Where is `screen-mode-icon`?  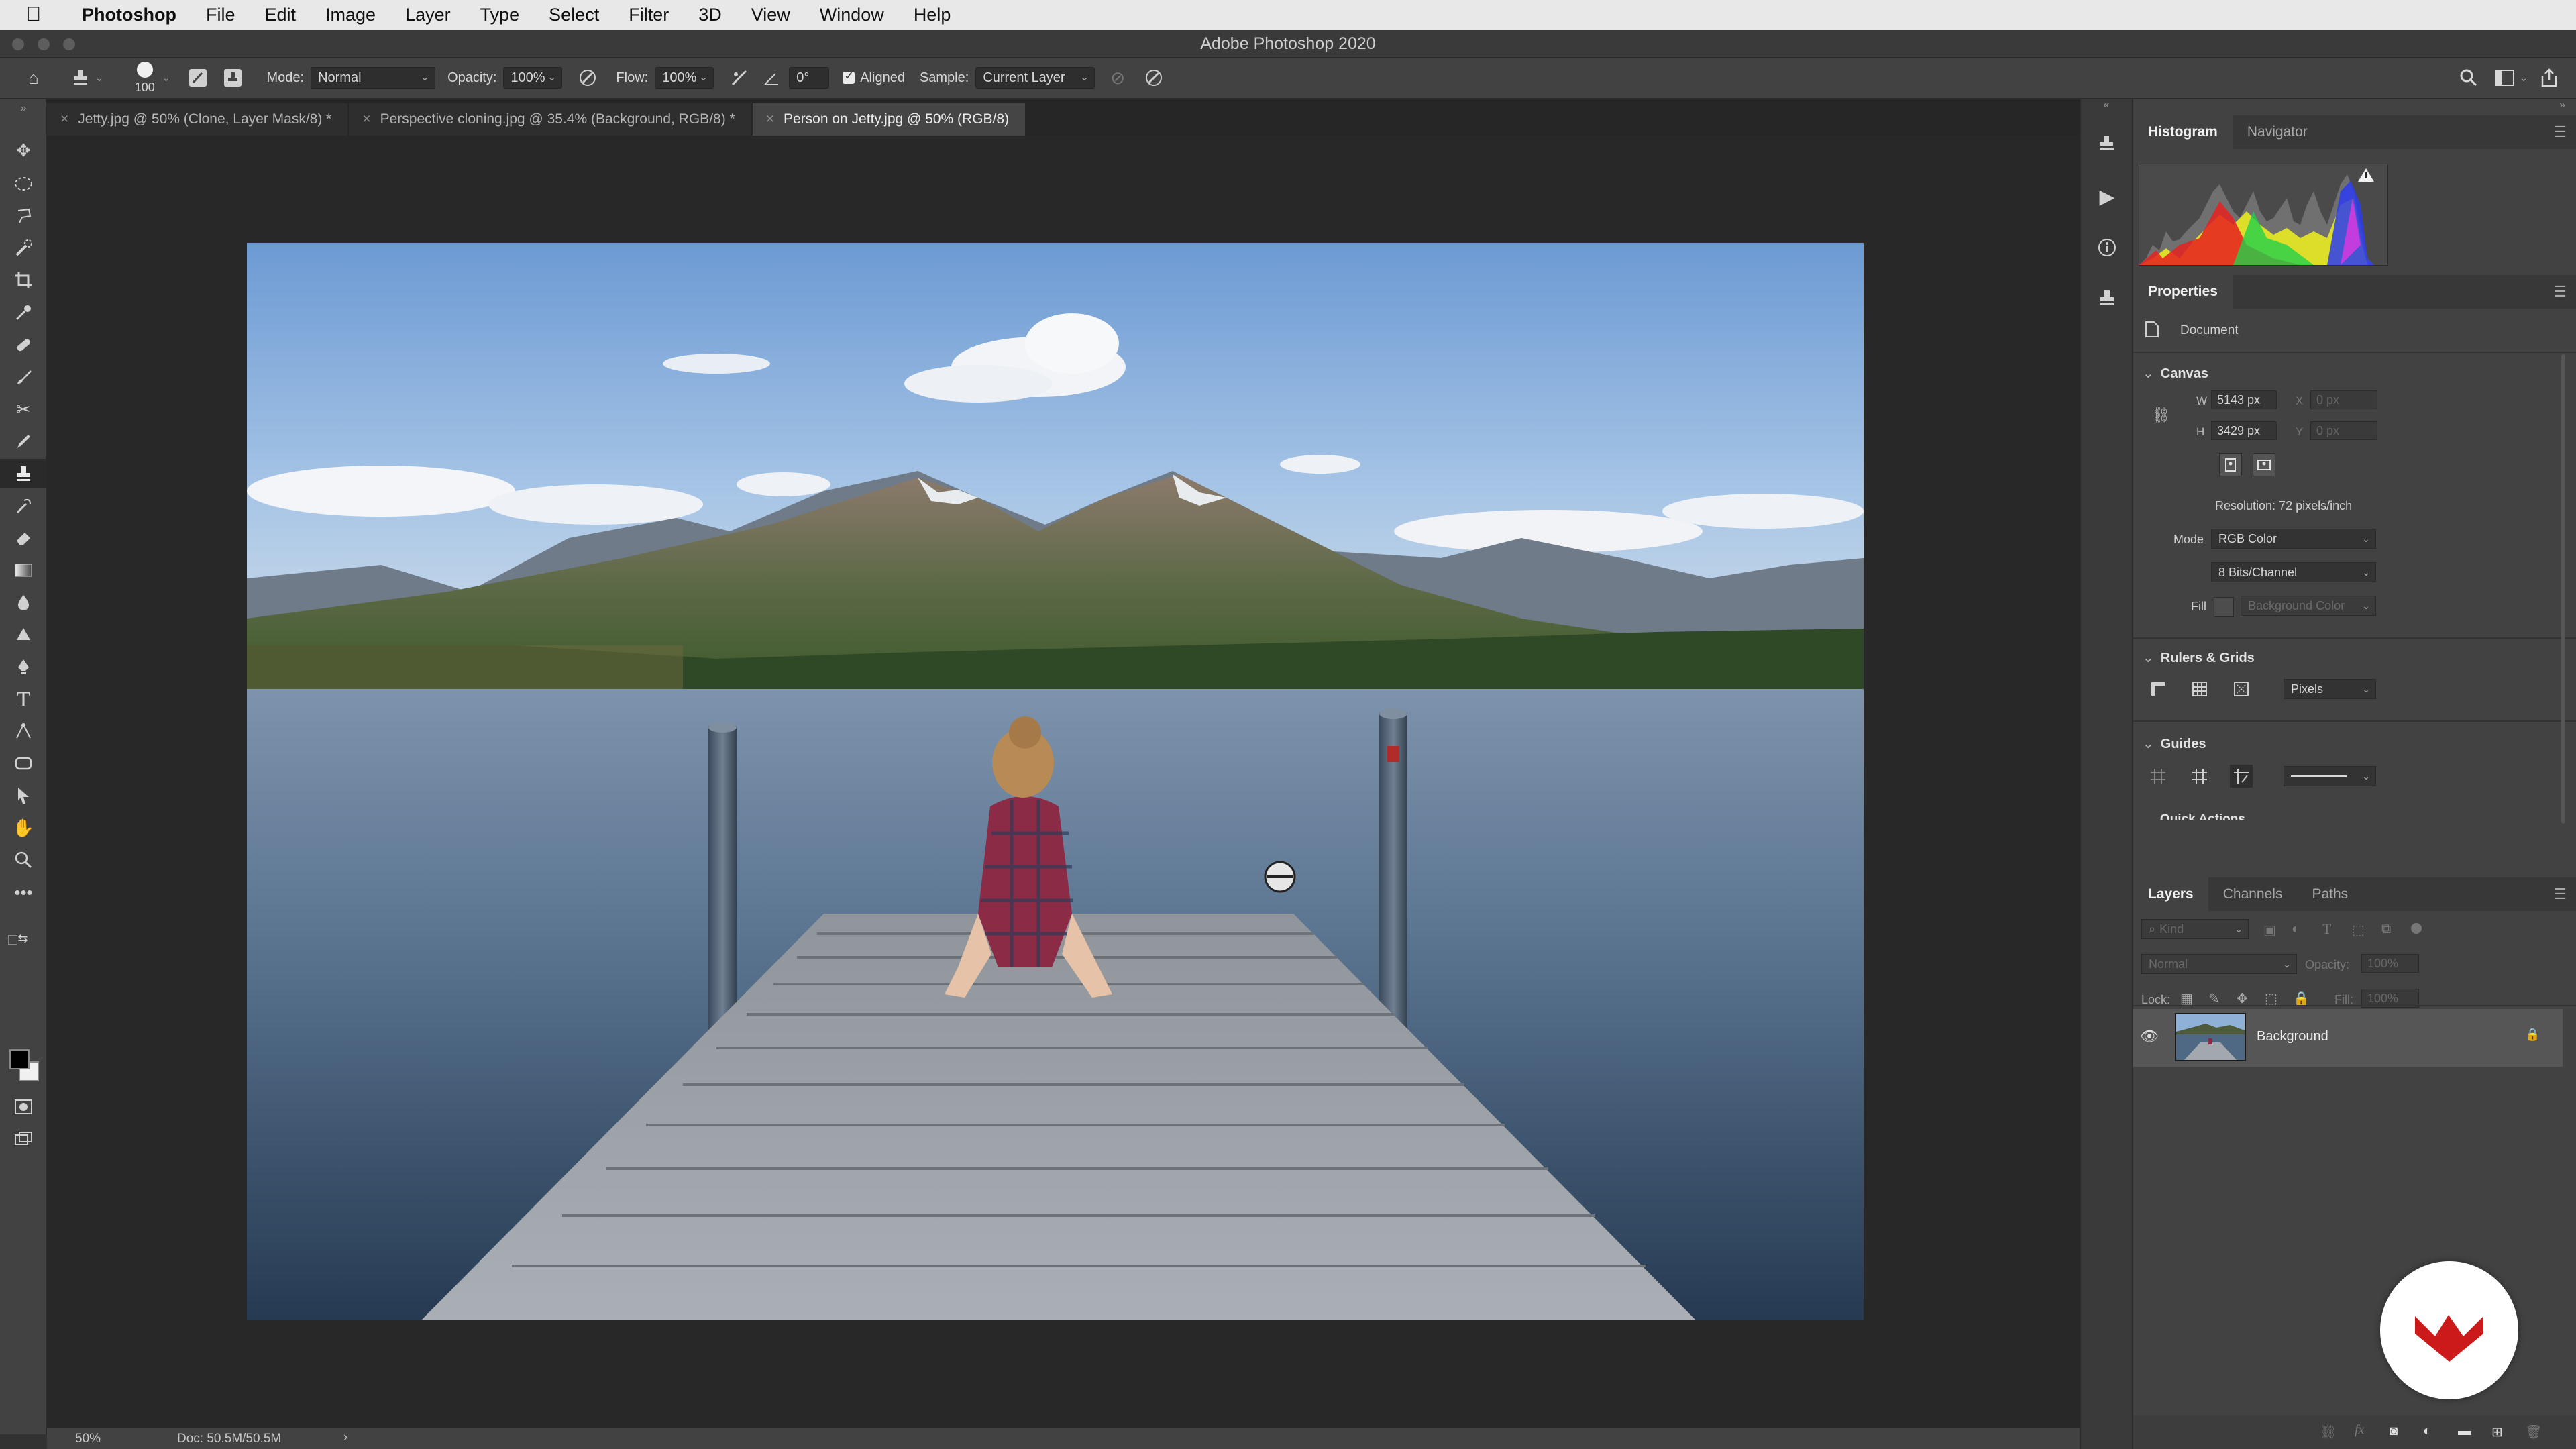
screen-mode-icon is located at coordinates (23, 1139).